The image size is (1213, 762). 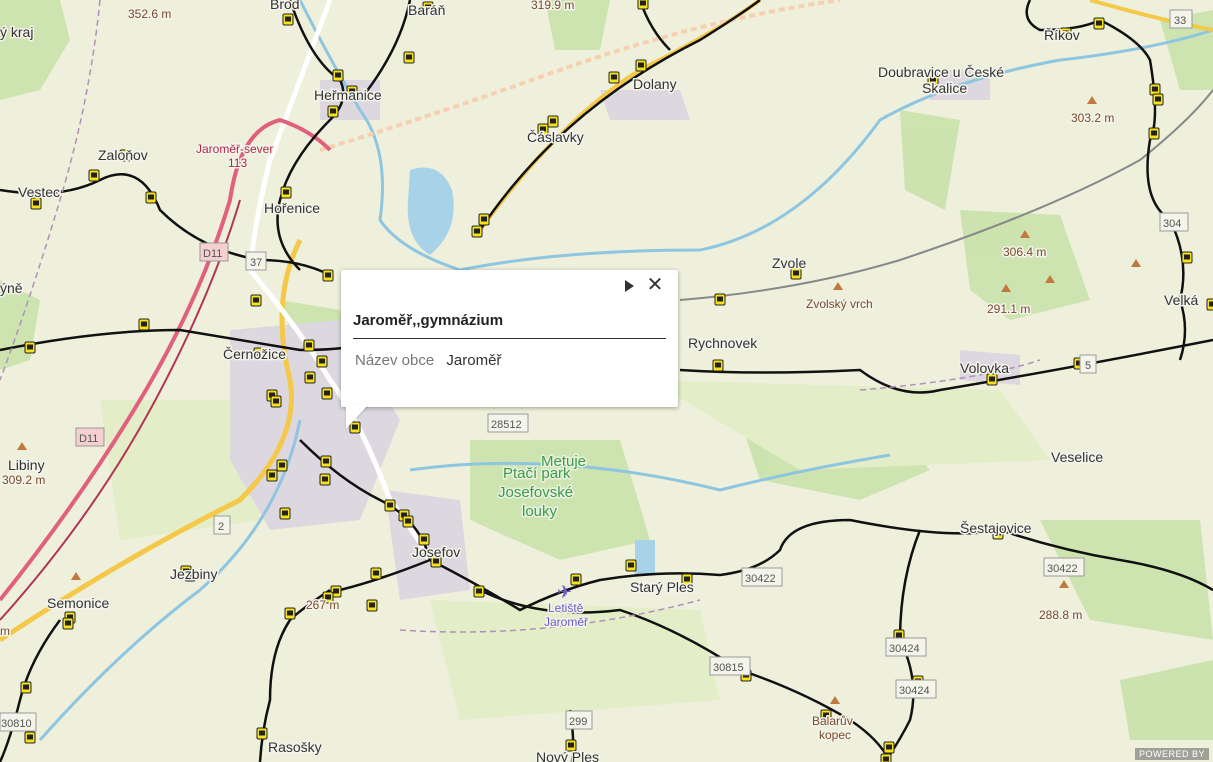 What do you see at coordinates (1171, 754) in the screenshot?
I see `attribution: POWERED BY` at bounding box center [1171, 754].